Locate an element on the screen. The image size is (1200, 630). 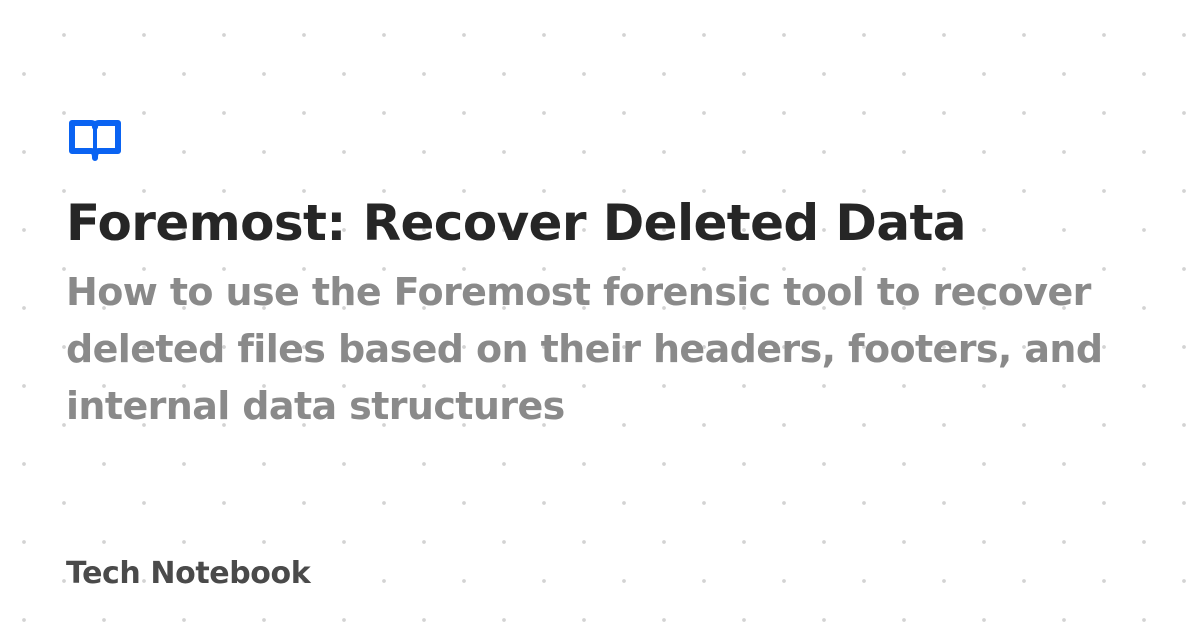
article-title: Foremost: Recover Deleted Data is located at coordinates (516, 223).